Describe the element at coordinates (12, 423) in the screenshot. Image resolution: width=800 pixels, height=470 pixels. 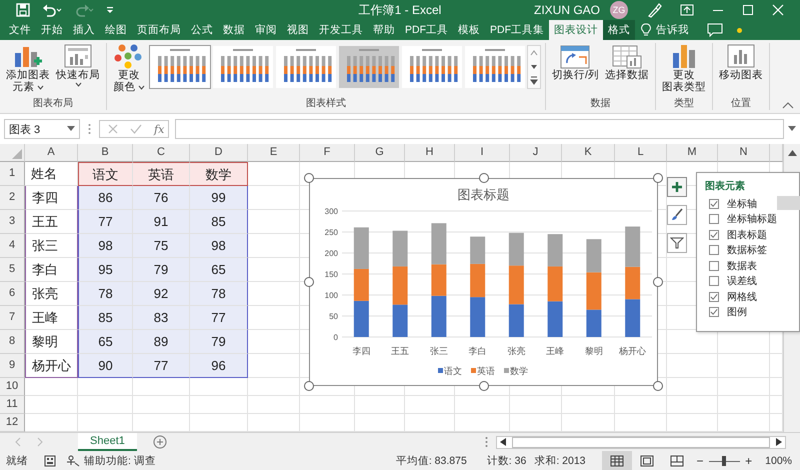
I see `row-header: 12` at that location.